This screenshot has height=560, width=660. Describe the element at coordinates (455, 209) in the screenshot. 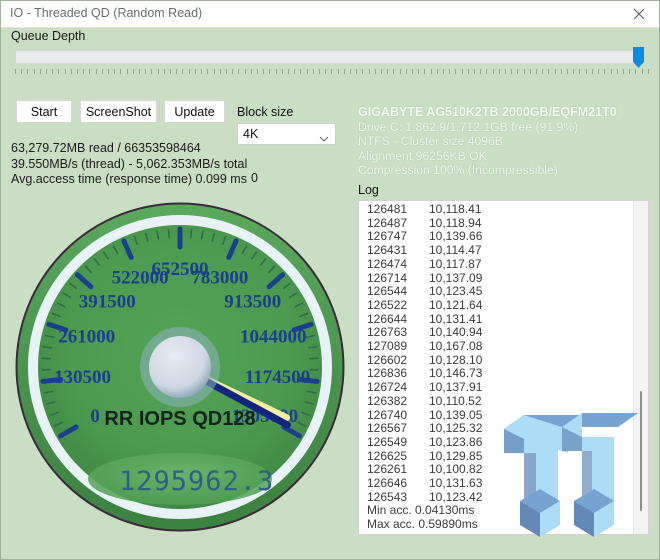

I see `log-mbs: 10,118.41` at that location.